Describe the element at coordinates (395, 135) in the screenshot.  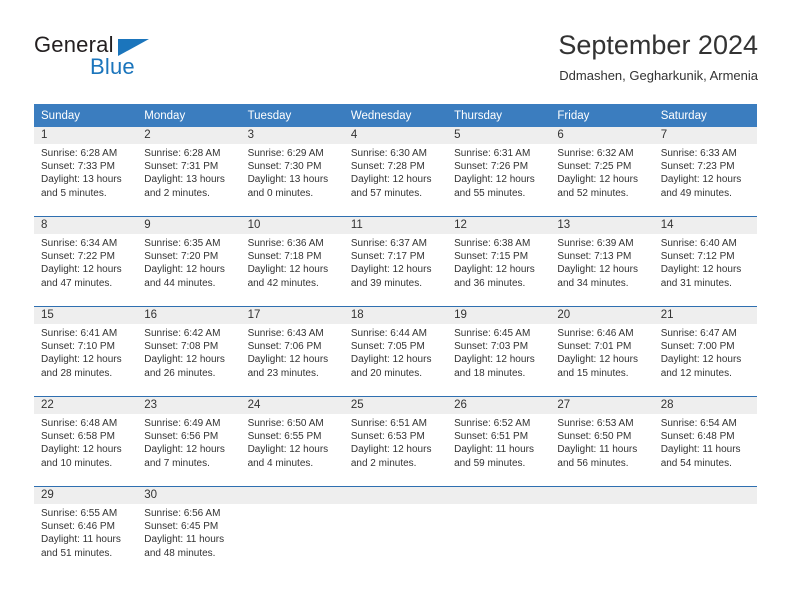
I see `day-number: 4` at that location.